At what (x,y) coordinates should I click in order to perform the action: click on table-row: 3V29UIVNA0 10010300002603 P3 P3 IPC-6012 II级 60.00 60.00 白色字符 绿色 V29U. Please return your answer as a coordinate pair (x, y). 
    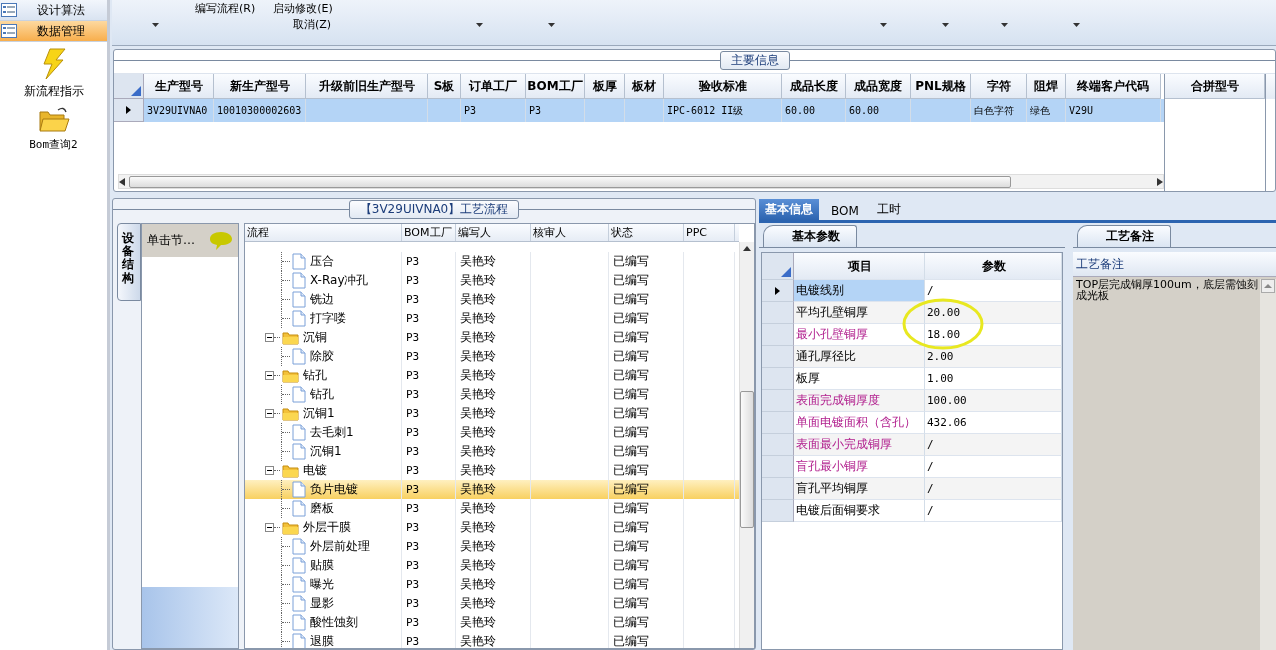
    Looking at the image, I should click on (639, 110).